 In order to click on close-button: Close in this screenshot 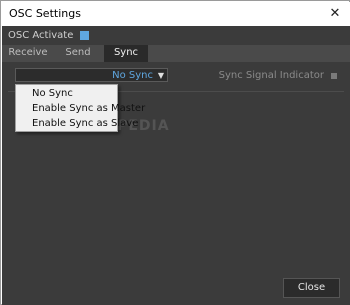, I will do `click(311, 288)`.